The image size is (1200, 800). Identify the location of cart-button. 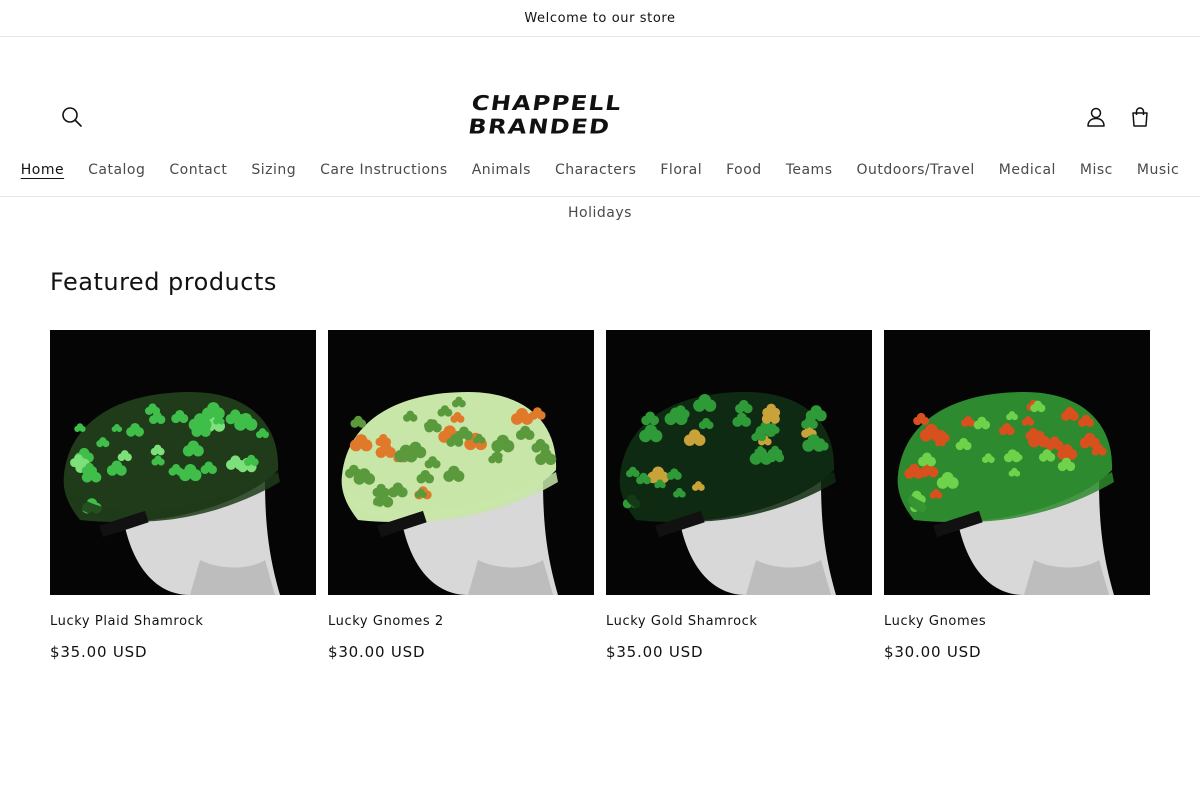
(1140, 117).